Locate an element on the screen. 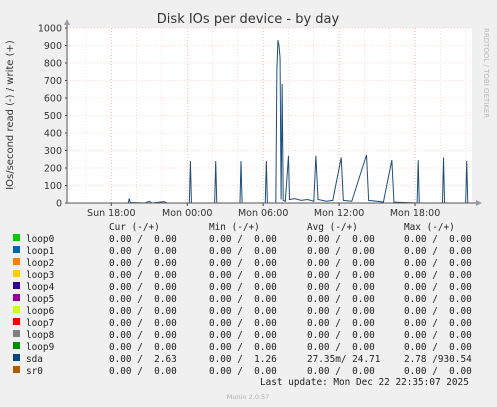 The image size is (497, 407). header-max: Max (-/+) is located at coordinates (429, 227).